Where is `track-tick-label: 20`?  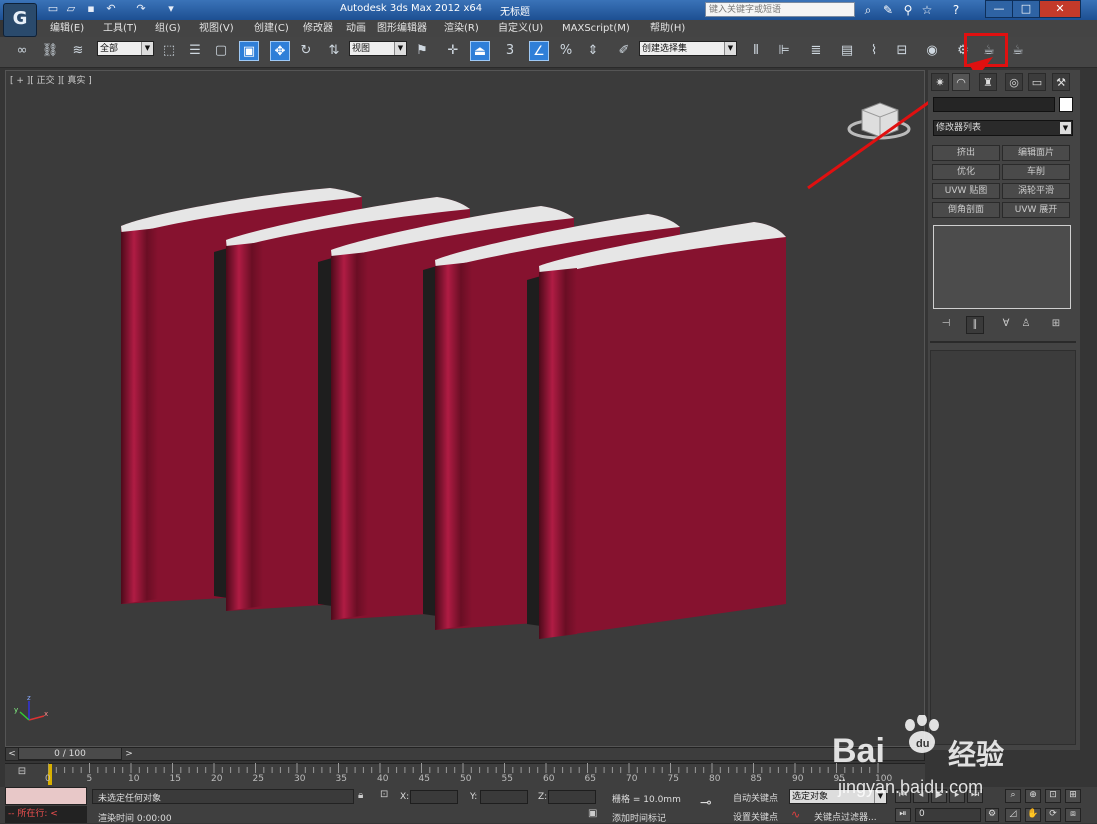 track-tick-label: 20 is located at coordinates (217, 779).